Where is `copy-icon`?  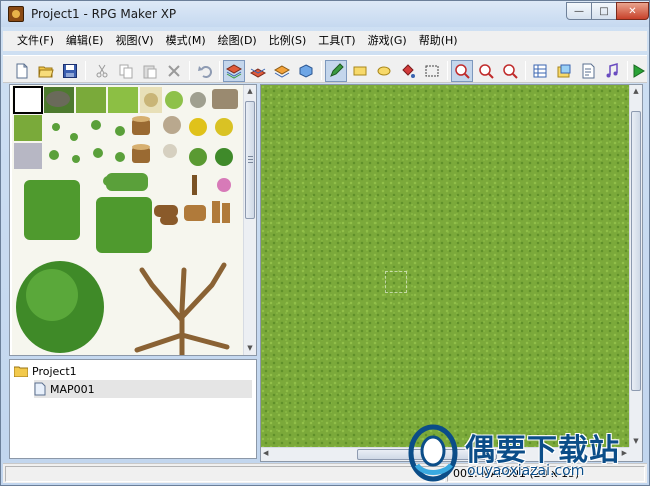 copy-icon is located at coordinates (126, 71).